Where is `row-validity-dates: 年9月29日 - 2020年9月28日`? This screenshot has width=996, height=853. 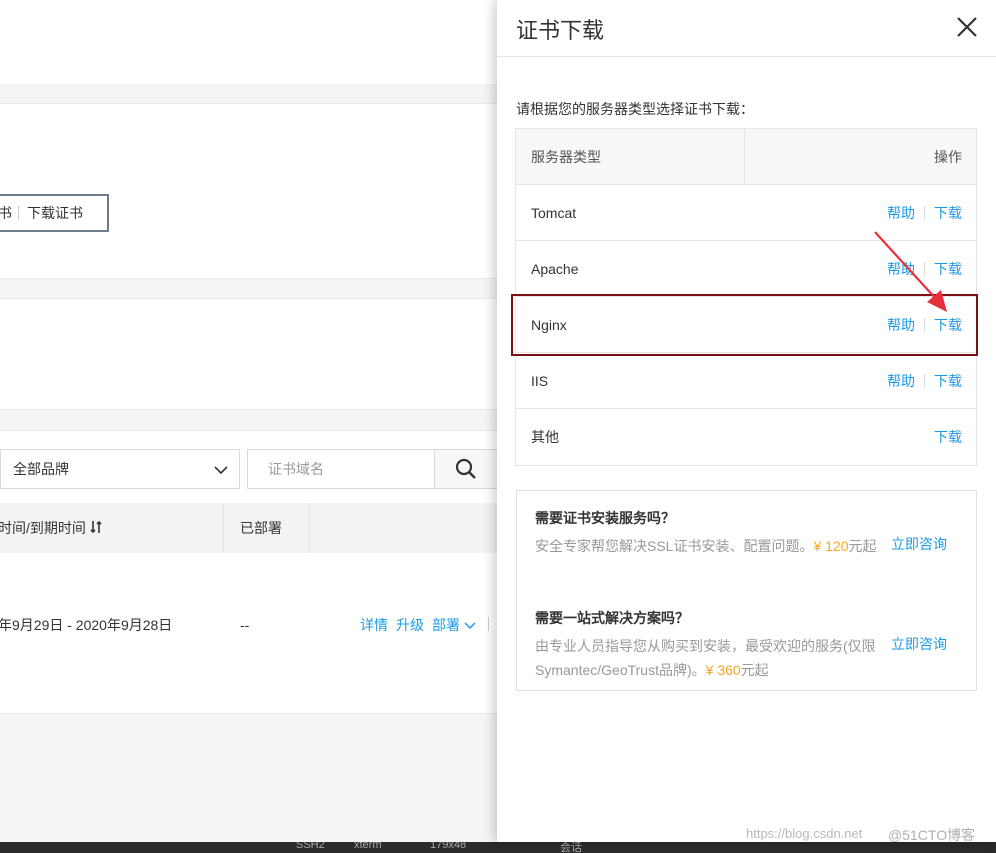 row-validity-dates: 年9月29日 - 2020年9月28日 is located at coordinates (86, 625).